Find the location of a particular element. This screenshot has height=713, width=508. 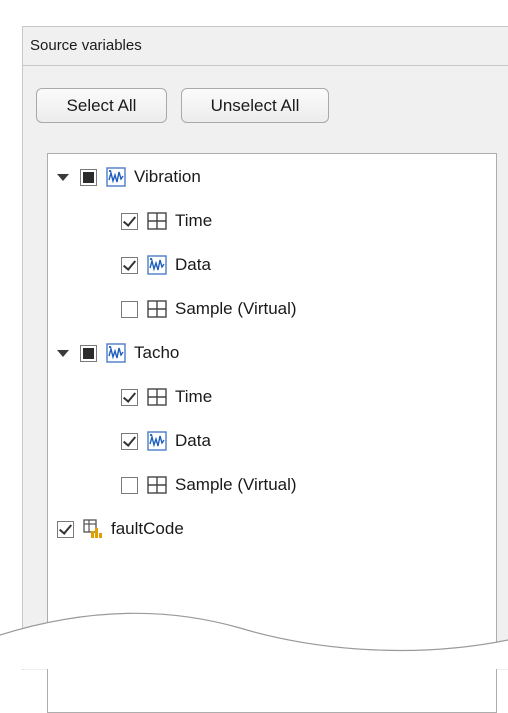

torn-edge-decoration is located at coordinates (254, 640).